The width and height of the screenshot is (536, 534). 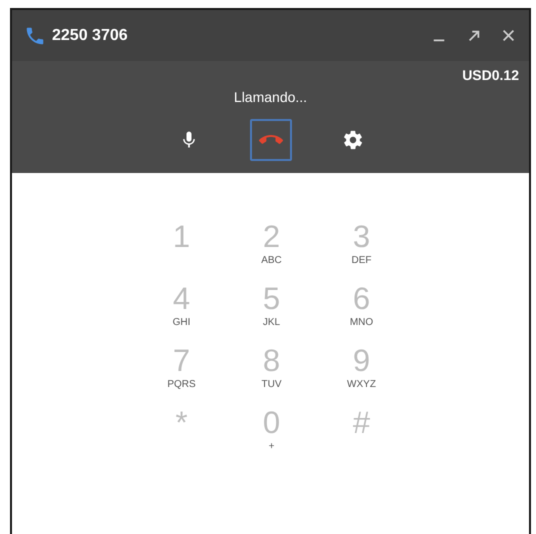 I want to click on dial-key: 5 JKL, so click(x=272, y=311).